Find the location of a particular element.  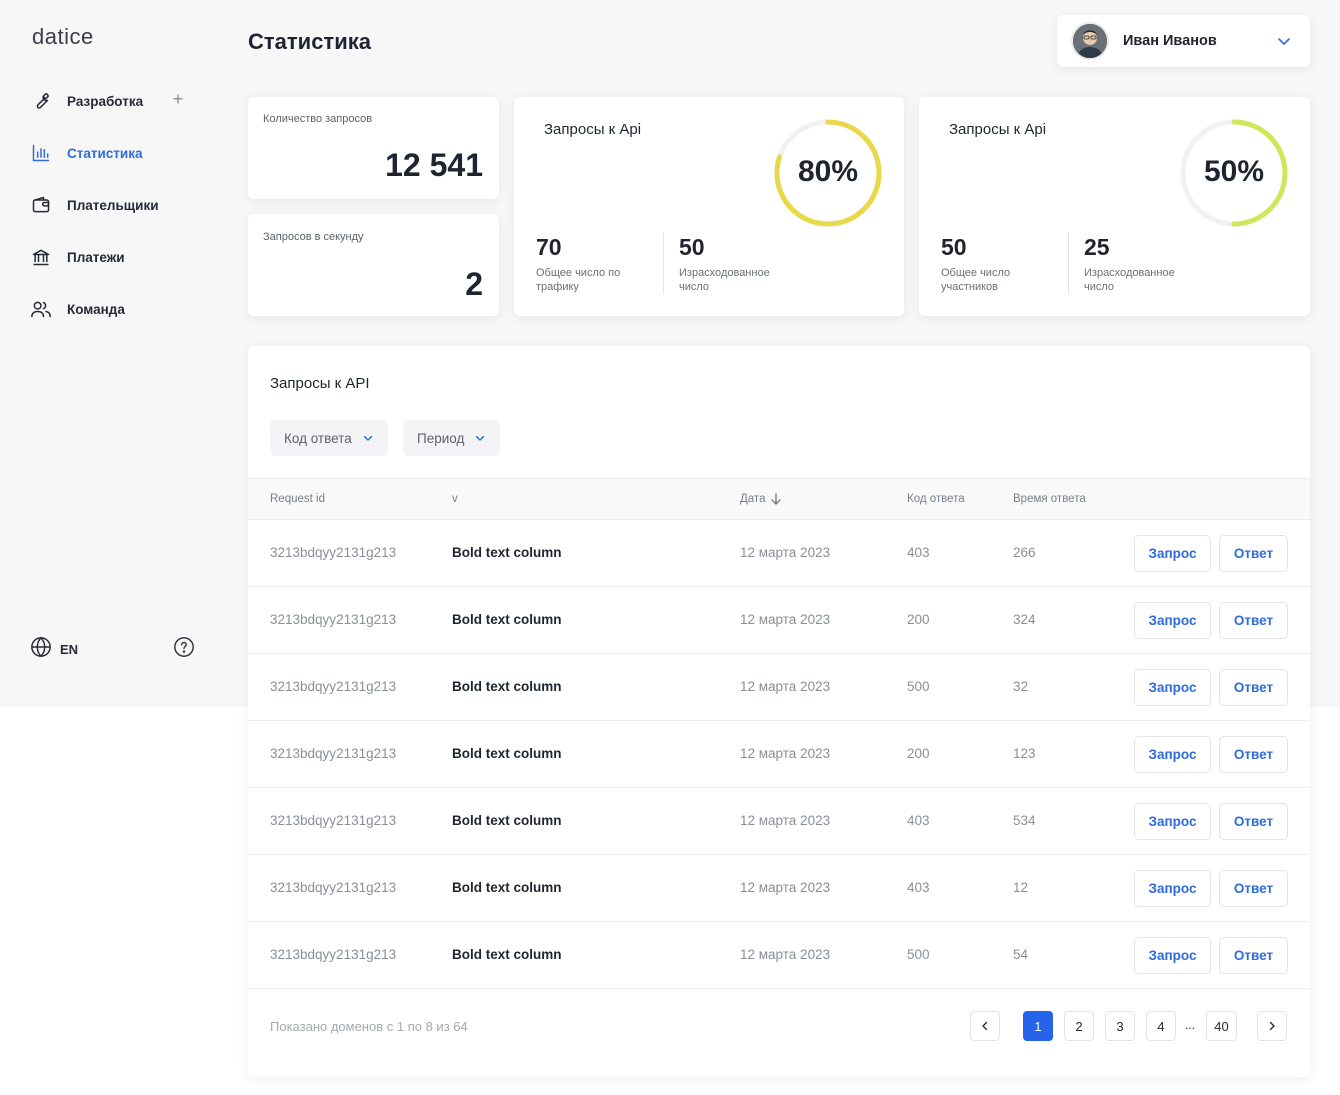

sidebar-item-payers: Плательщики is located at coordinates (94, 205).